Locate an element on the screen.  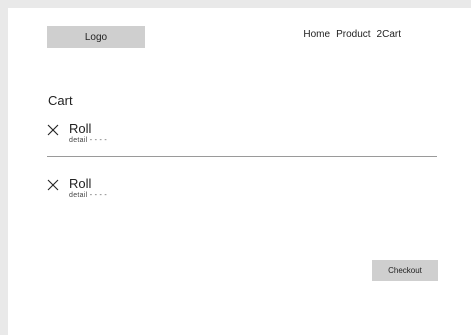
nav-product: Product is located at coordinates (353, 34).